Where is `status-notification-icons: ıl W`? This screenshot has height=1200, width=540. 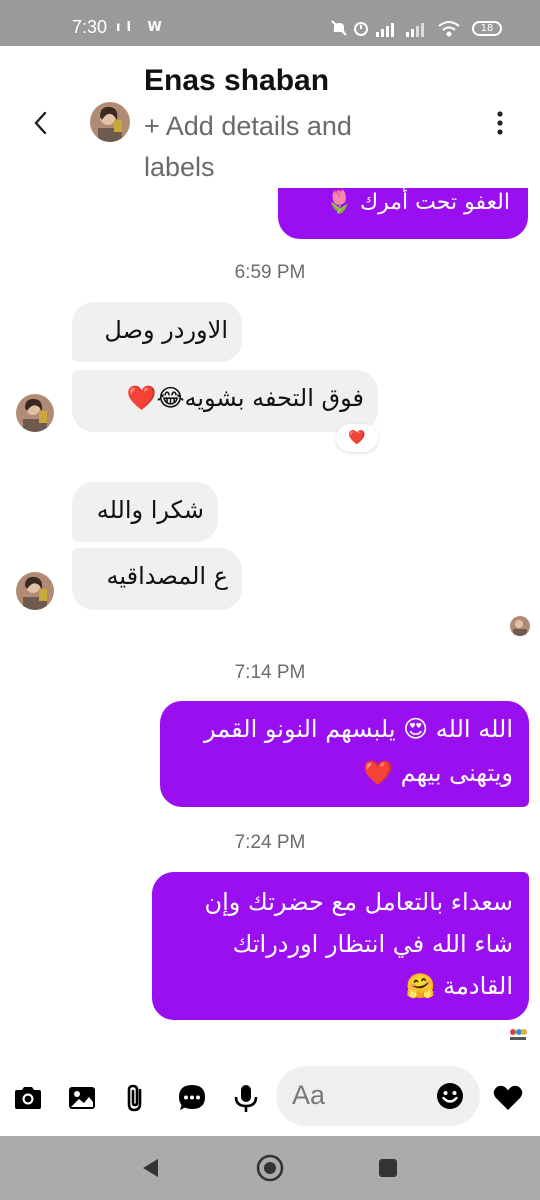
status-notification-icons: ıl W is located at coordinates (142, 27).